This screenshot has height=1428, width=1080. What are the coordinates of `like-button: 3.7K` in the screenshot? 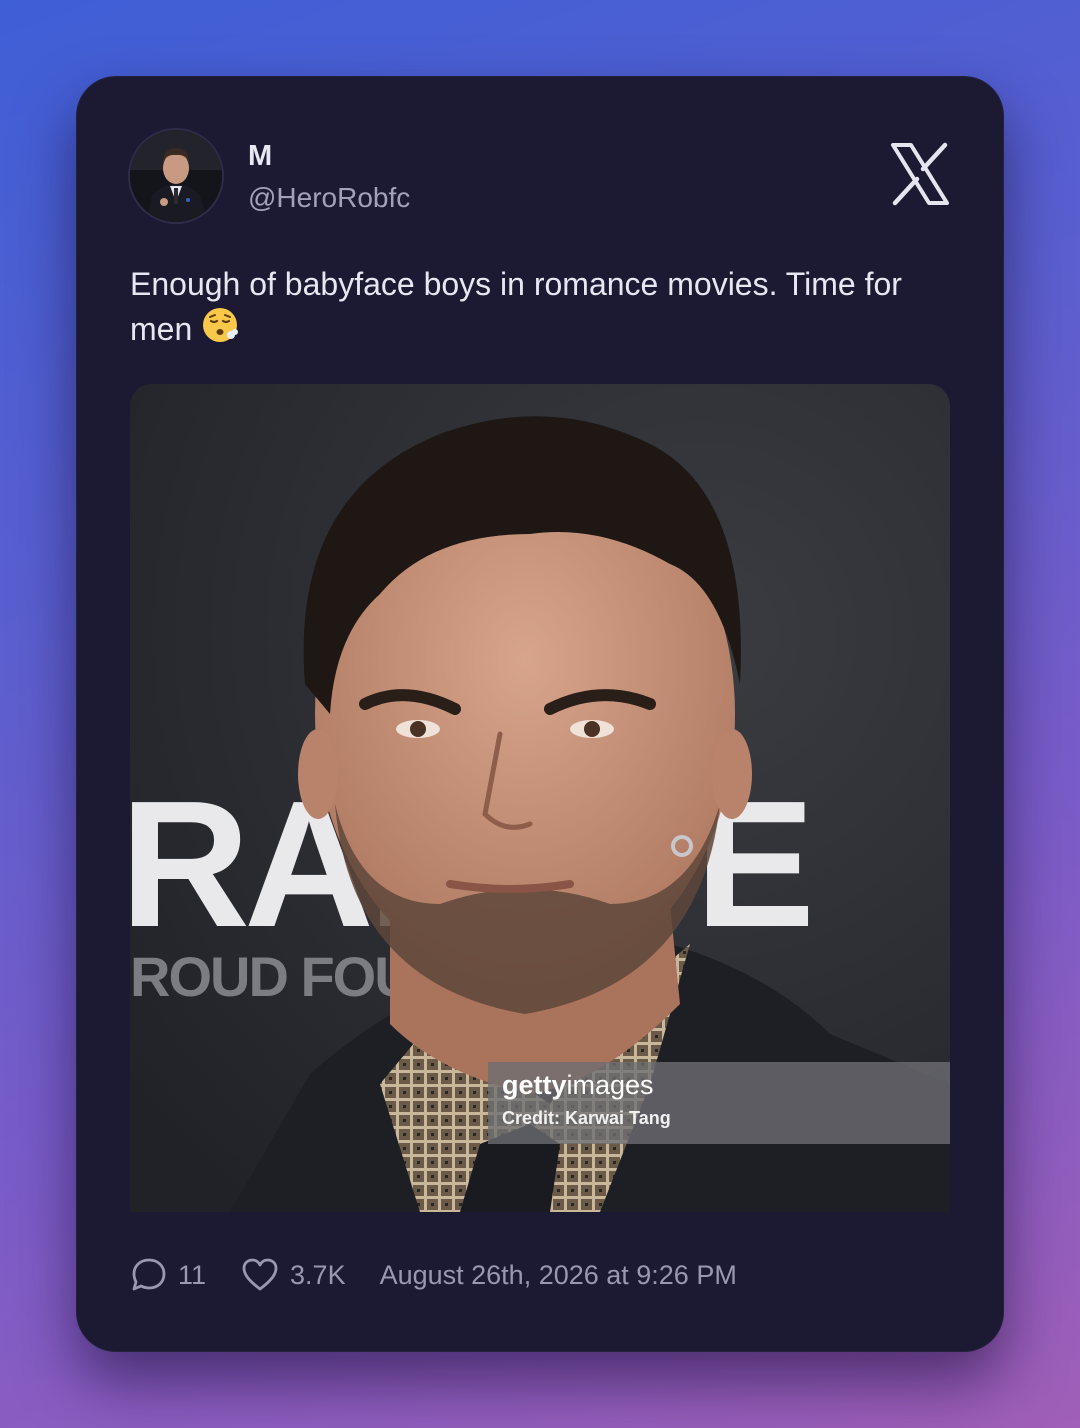 It's located at (293, 1275).